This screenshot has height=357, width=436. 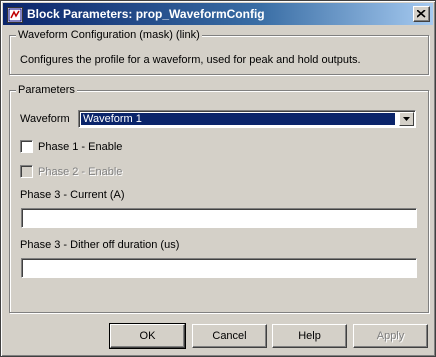 I want to click on close-icon, so click(x=421, y=14).